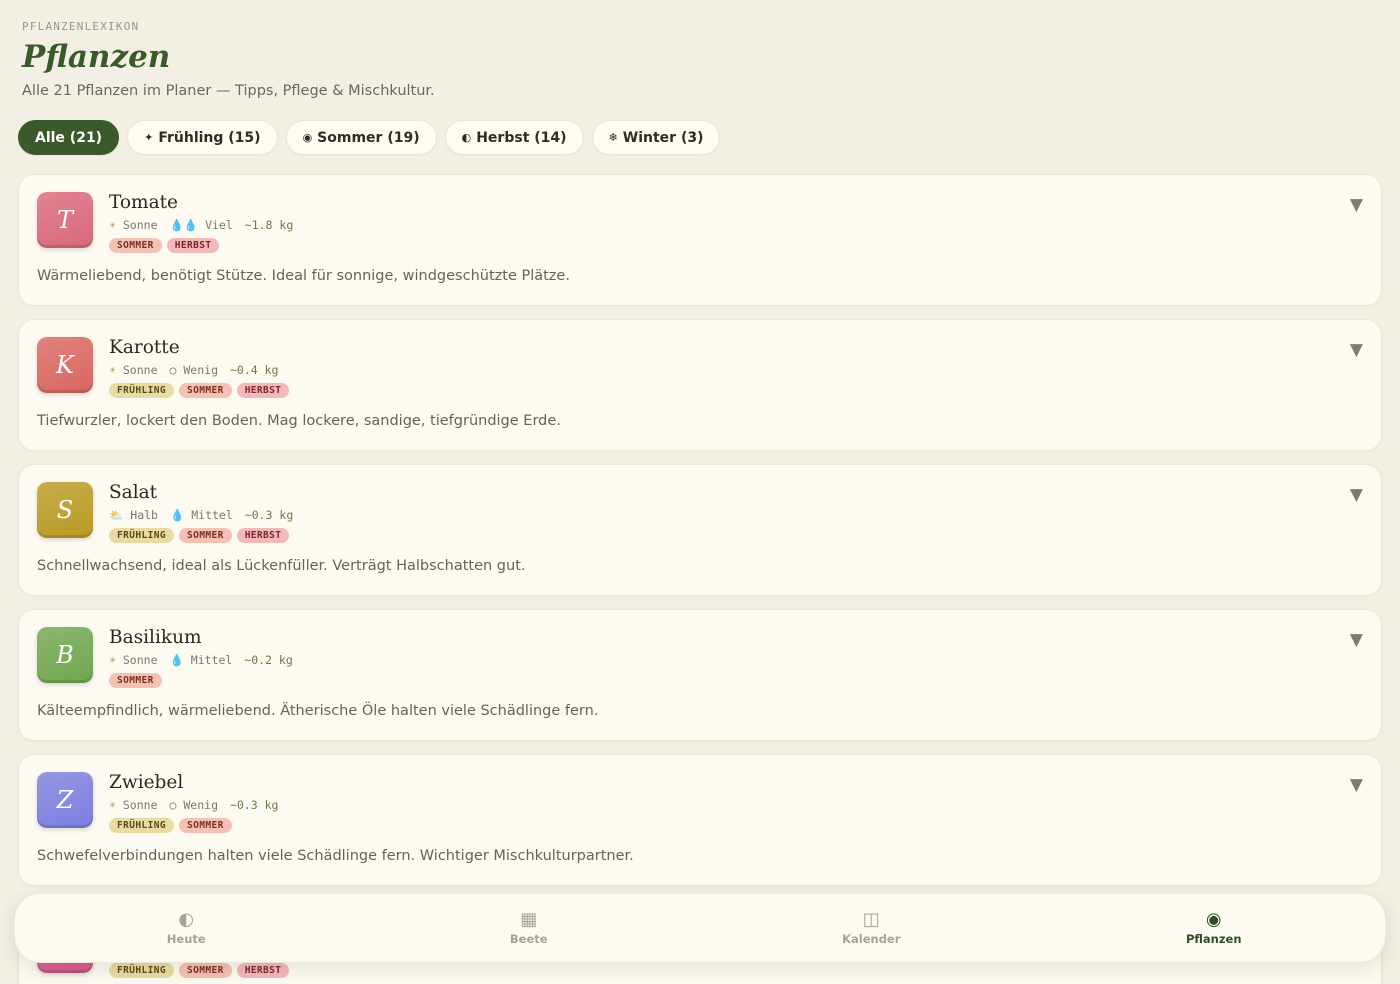 The width and height of the screenshot is (1400, 984). What do you see at coordinates (368, 137) in the screenshot?
I see `filter-chip-label: Sommer (19)` at bounding box center [368, 137].